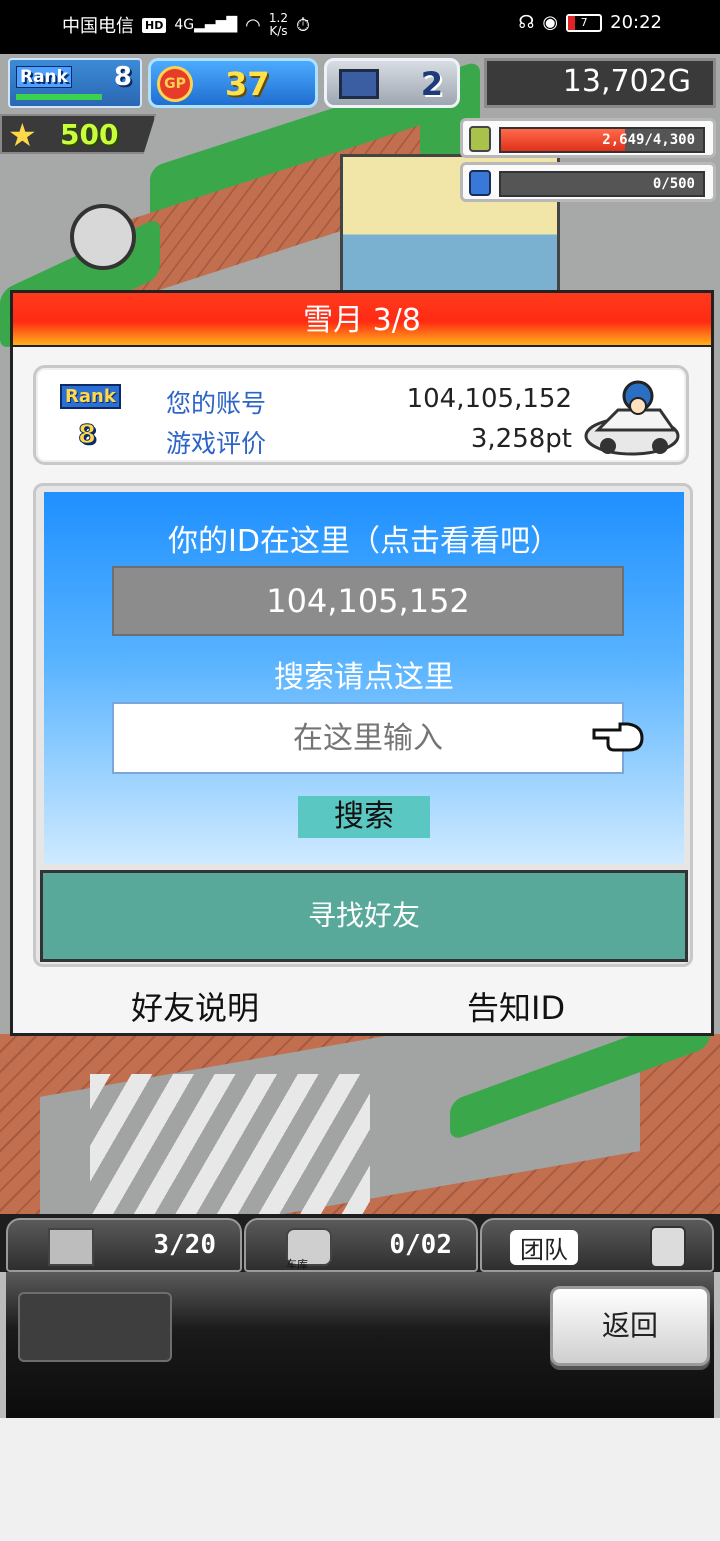 This screenshot has width=720, height=1541. I want to click on tab-garage: 车库 0/02, so click(361, 1245).